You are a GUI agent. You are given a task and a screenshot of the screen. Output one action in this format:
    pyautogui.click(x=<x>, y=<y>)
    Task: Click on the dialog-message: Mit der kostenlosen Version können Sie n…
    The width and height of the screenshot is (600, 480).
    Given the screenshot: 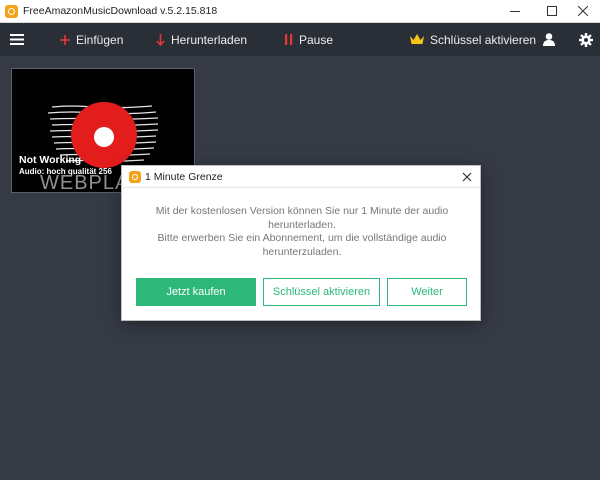 What is the action you would take?
    pyautogui.click(x=302, y=232)
    